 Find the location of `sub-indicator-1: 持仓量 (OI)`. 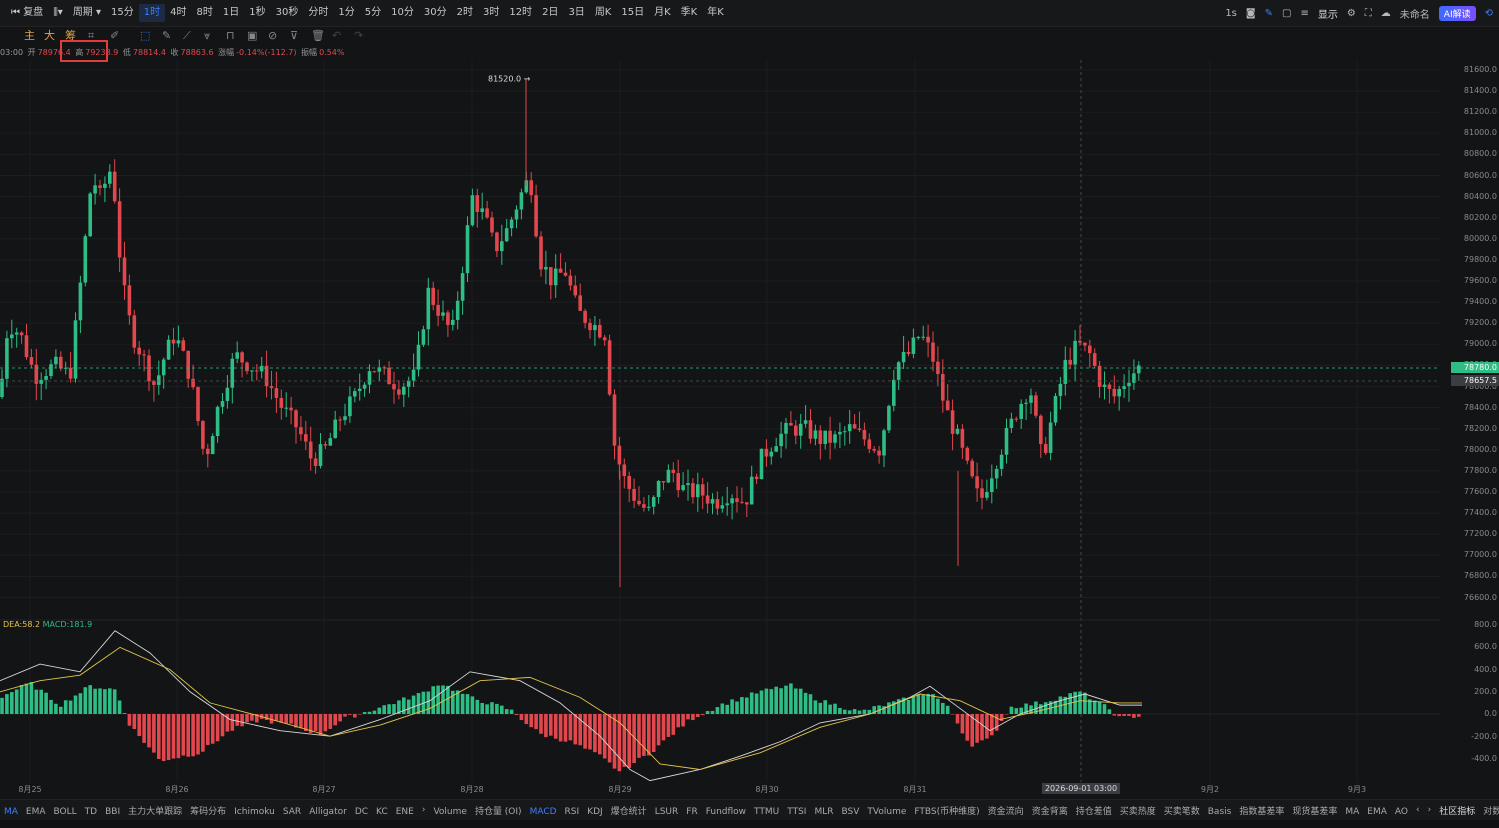

sub-indicator-1: 持仓量 (OI) is located at coordinates (498, 812).